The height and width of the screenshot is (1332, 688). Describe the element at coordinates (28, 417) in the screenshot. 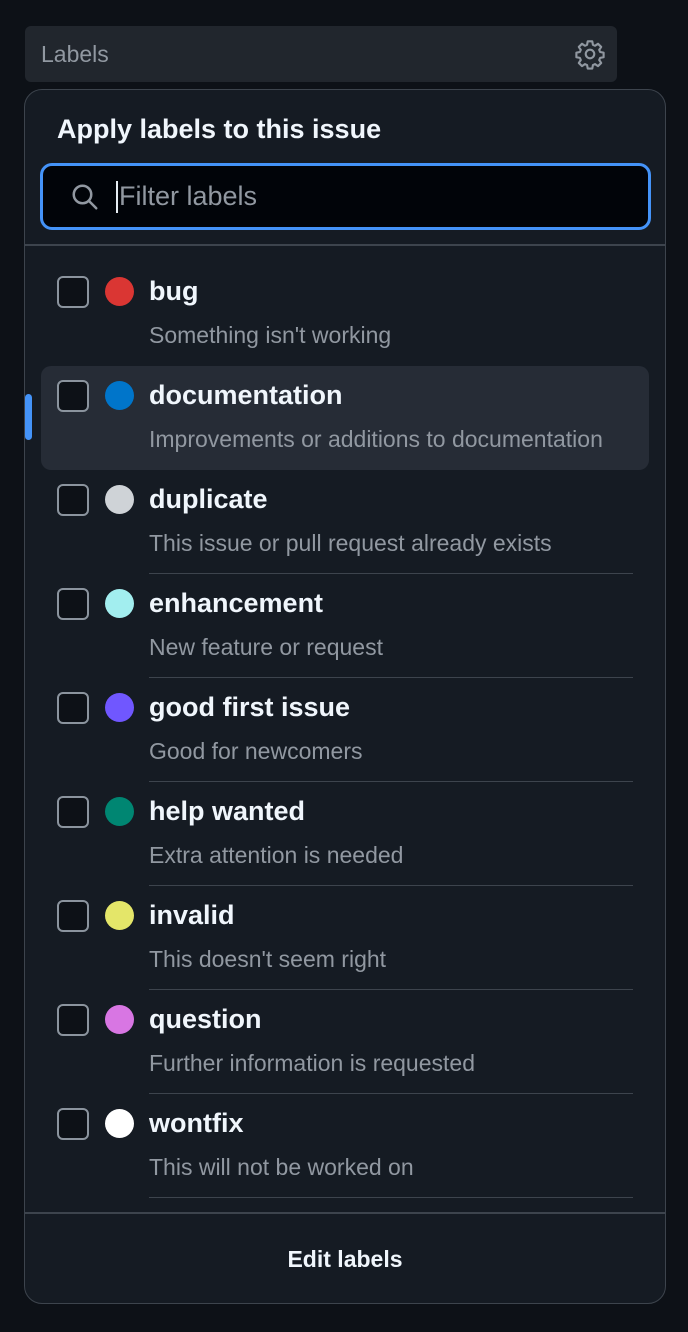

I see `active-indicator` at that location.